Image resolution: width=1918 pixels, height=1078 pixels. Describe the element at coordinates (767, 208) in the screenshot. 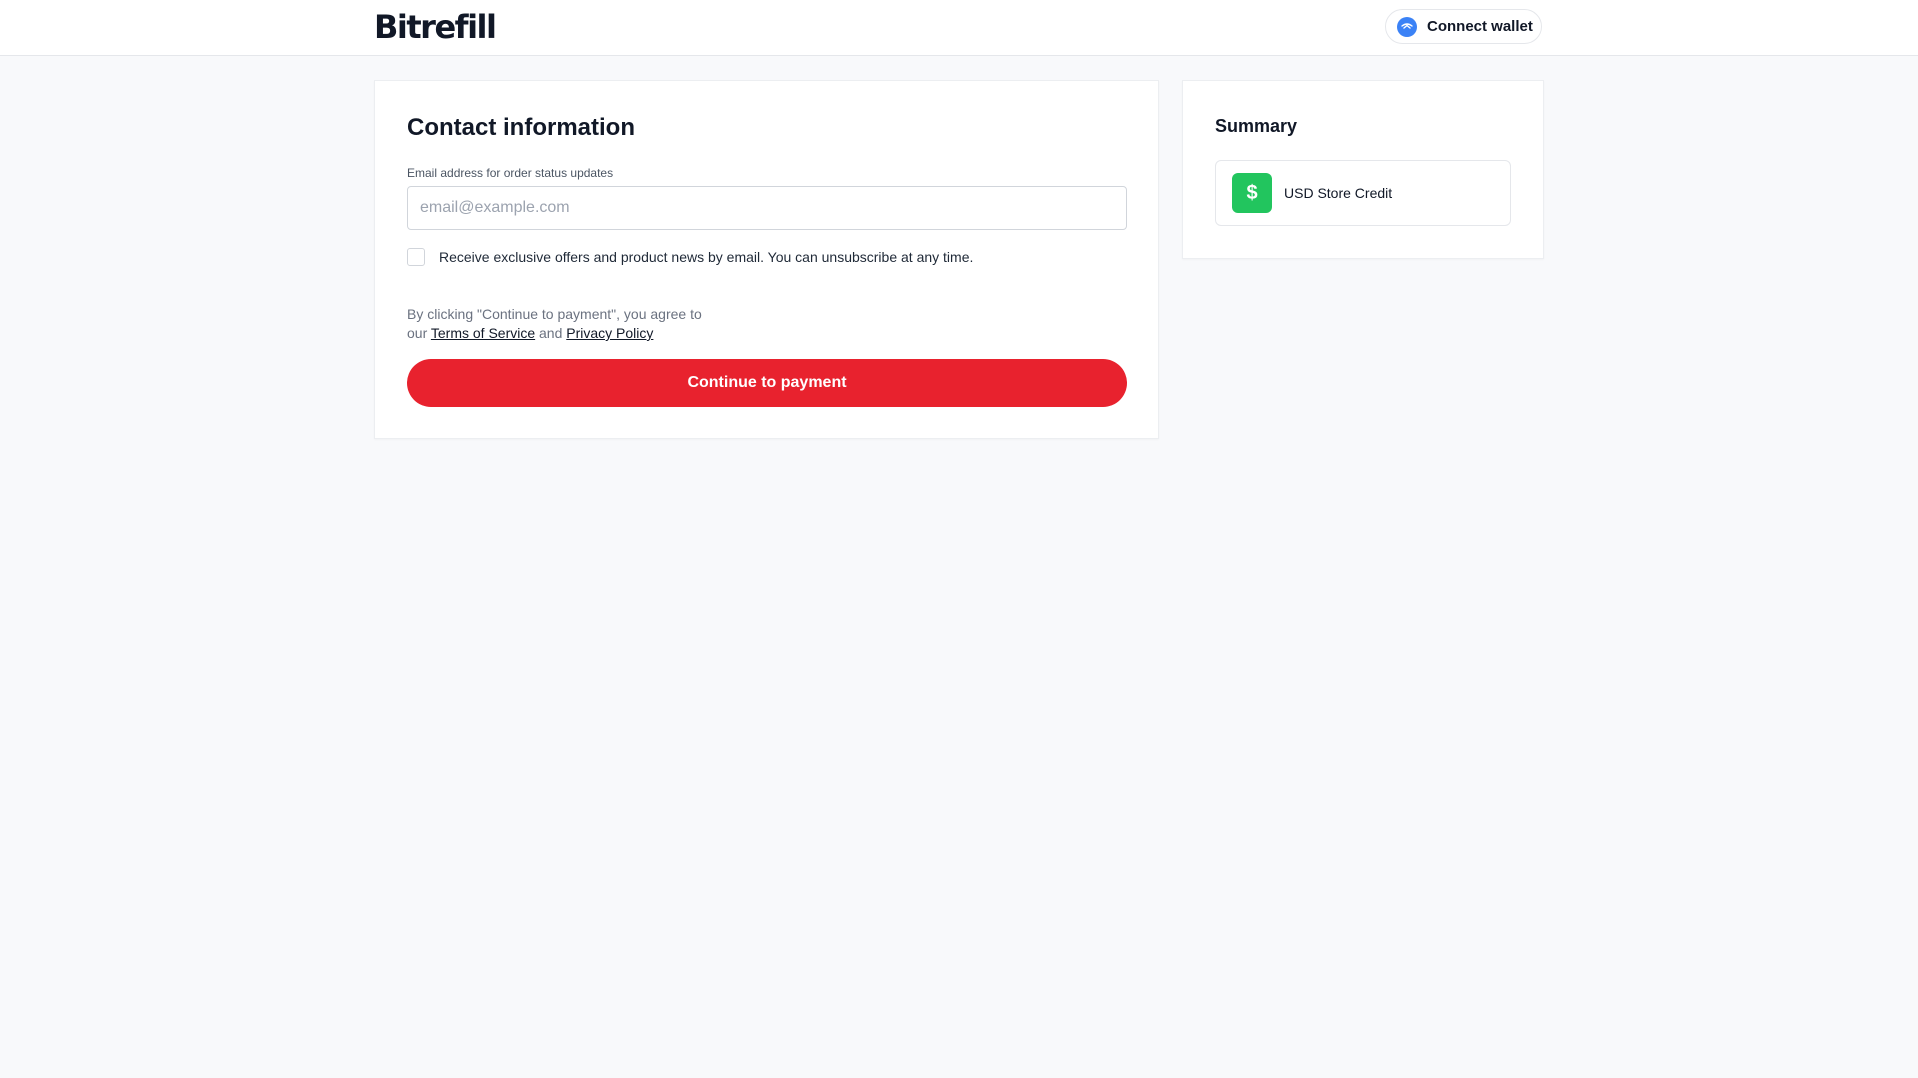

I see `email-input` at that location.